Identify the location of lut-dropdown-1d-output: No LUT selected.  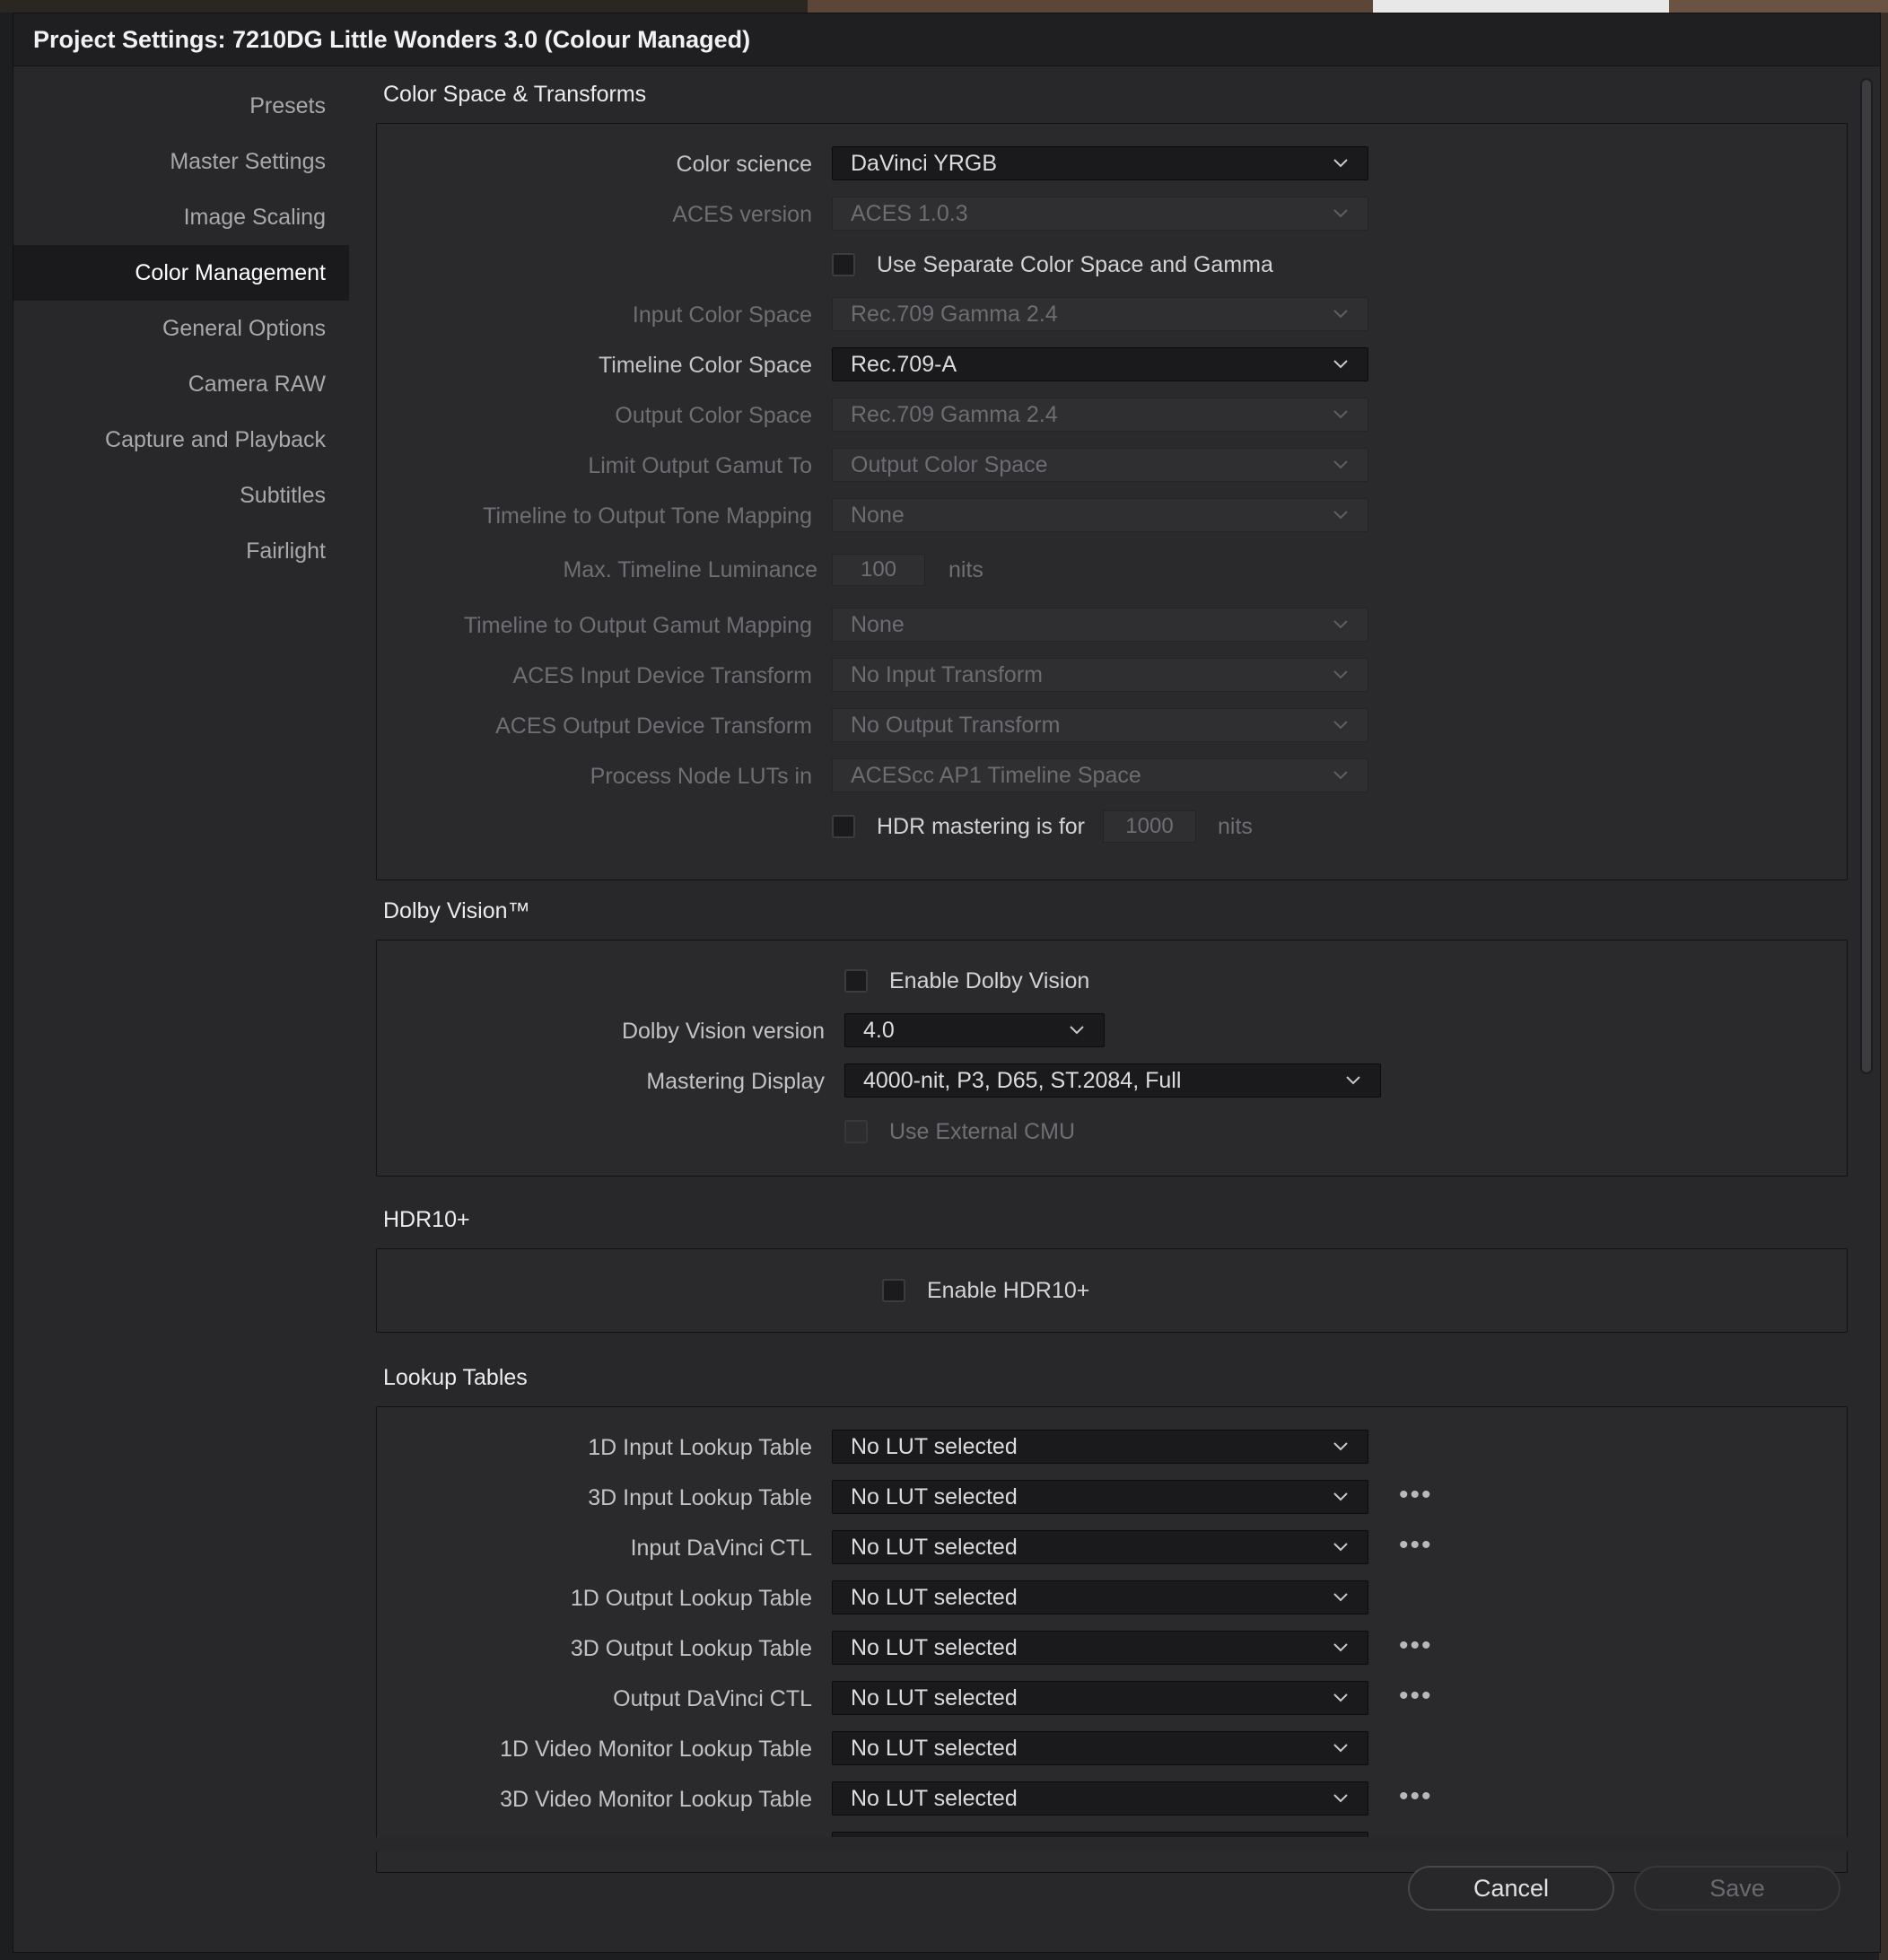
(1100, 1597).